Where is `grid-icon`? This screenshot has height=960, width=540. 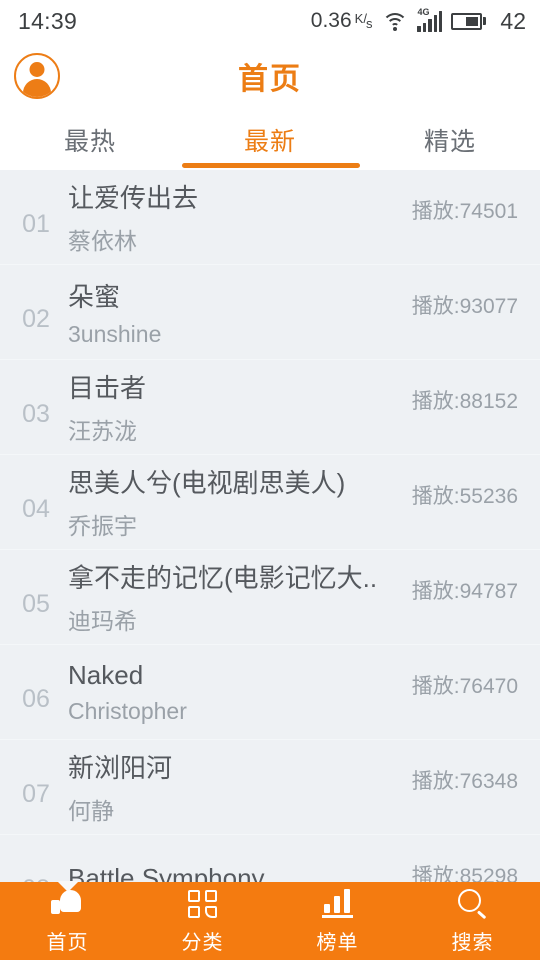
grid-icon is located at coordinates (203, 904).